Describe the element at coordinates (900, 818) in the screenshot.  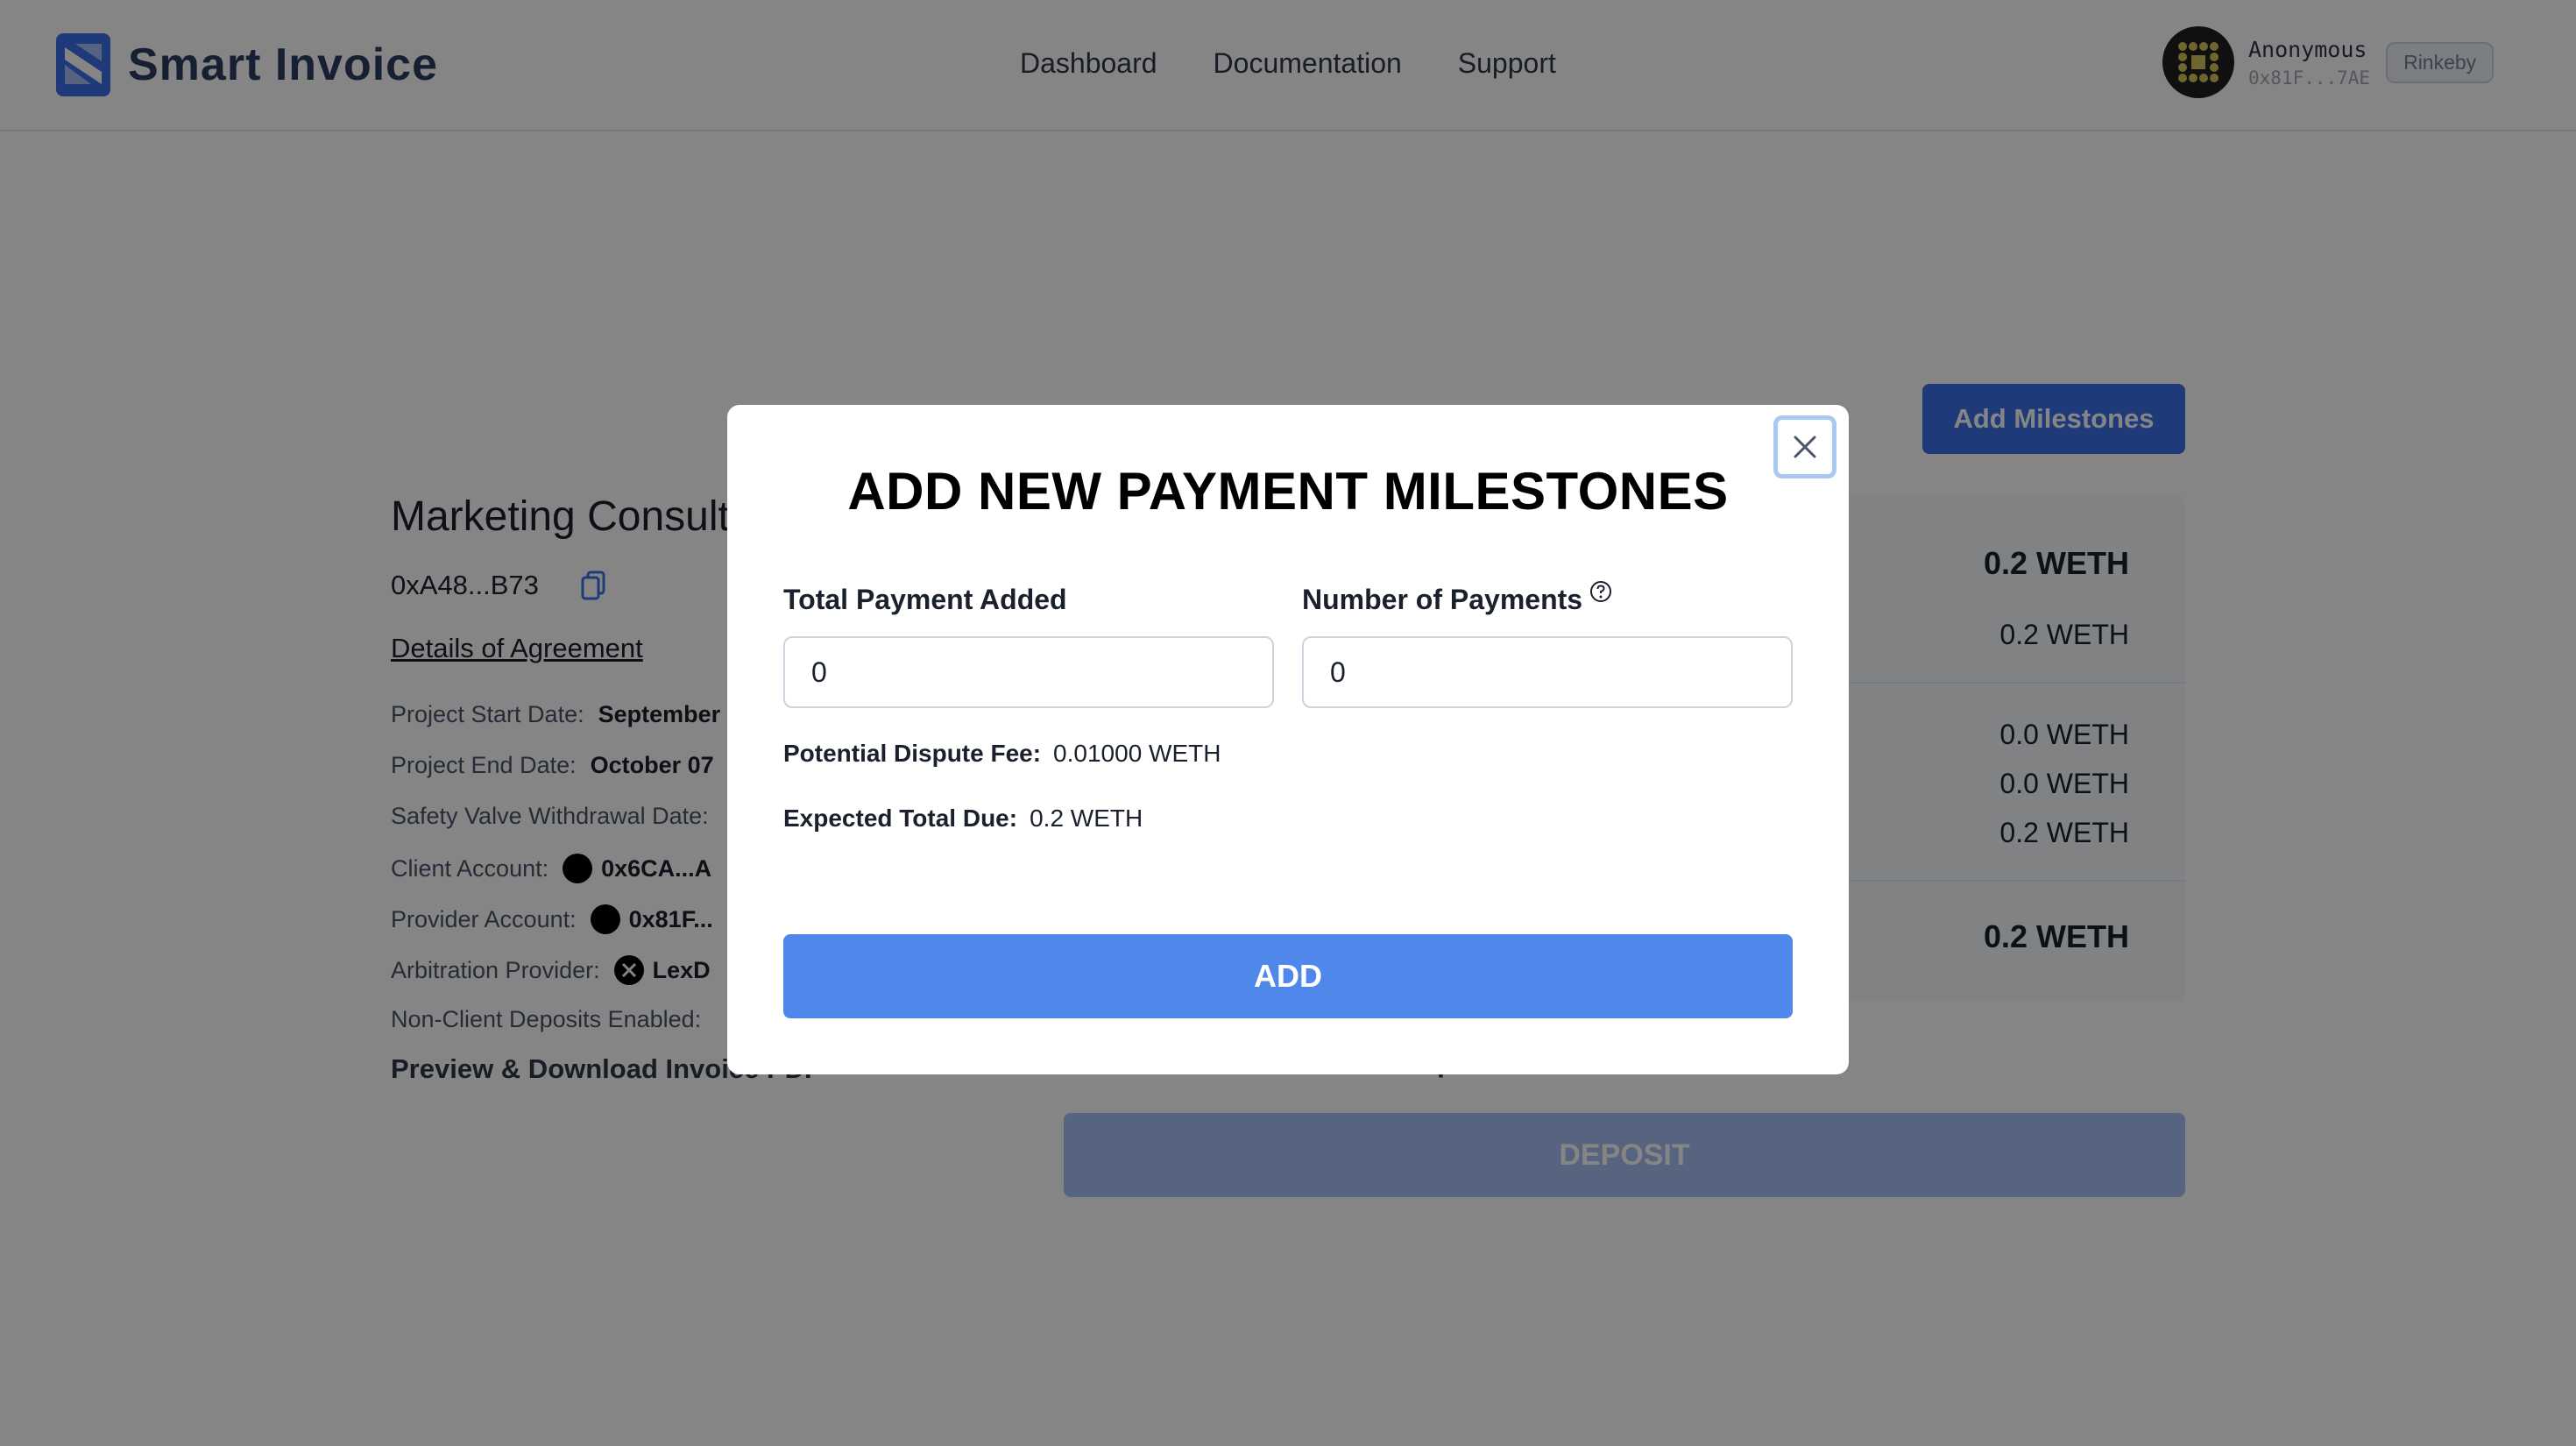
I see `total-due-label: Expected Total Due:` at that location.